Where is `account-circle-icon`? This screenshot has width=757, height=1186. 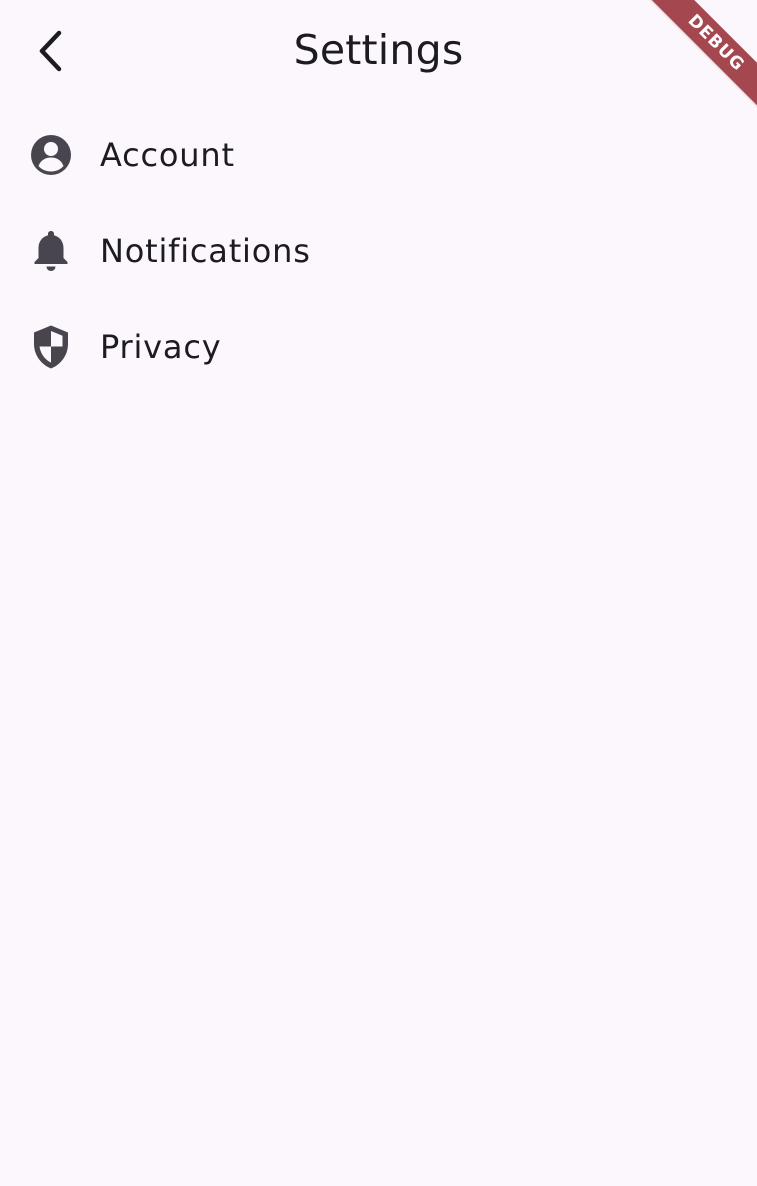 account-circle-icon is located at coordinates (51, 155).